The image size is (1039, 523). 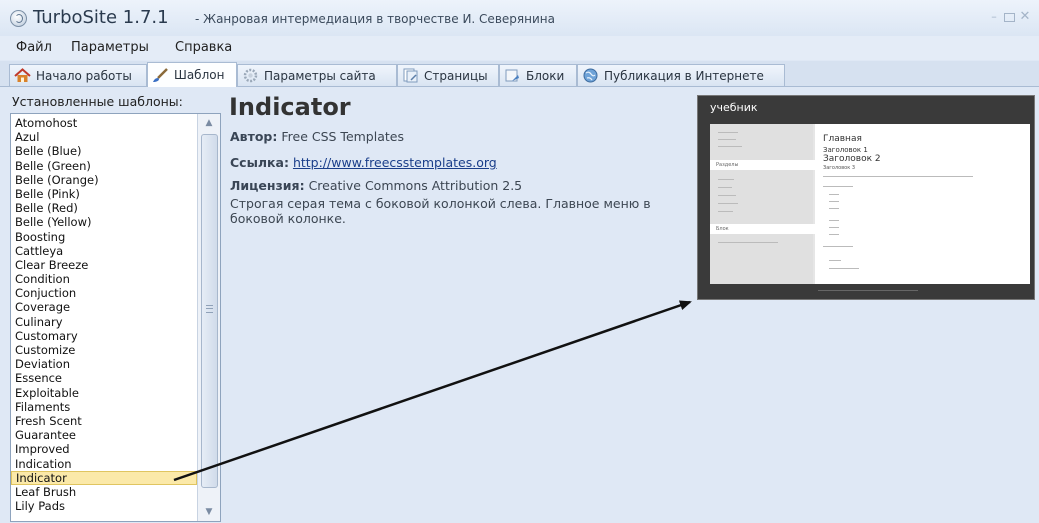 What do you see at coordinates (104, 293) in the screenshot?
I see `list-item: Conjuction` at bounding box center [104, 293].